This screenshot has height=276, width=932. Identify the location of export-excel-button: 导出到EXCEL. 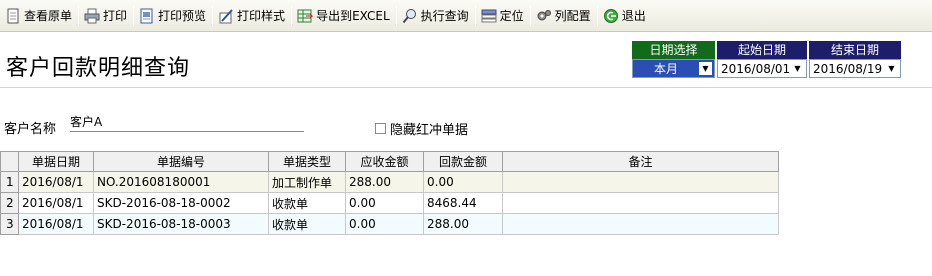
(344, 16).